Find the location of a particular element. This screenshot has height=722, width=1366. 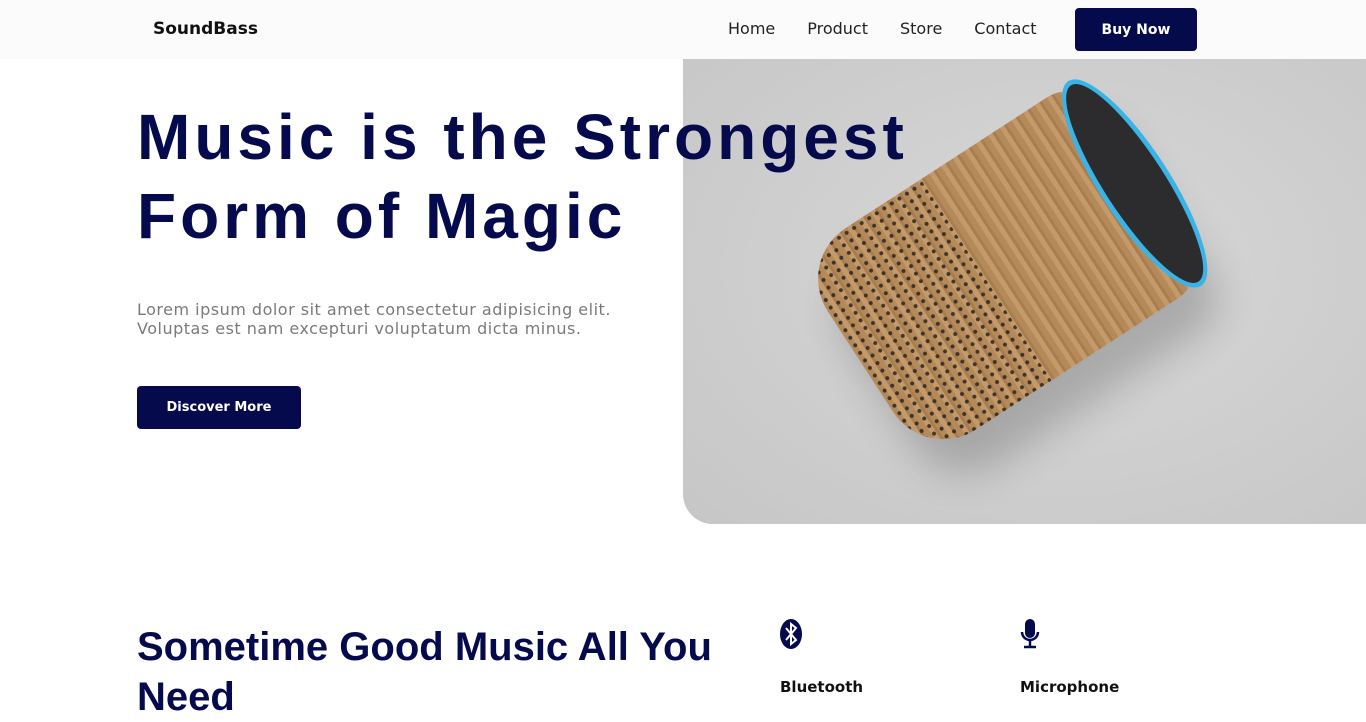

feature-microphone: Microphone is located at coordinates (1069, 657).